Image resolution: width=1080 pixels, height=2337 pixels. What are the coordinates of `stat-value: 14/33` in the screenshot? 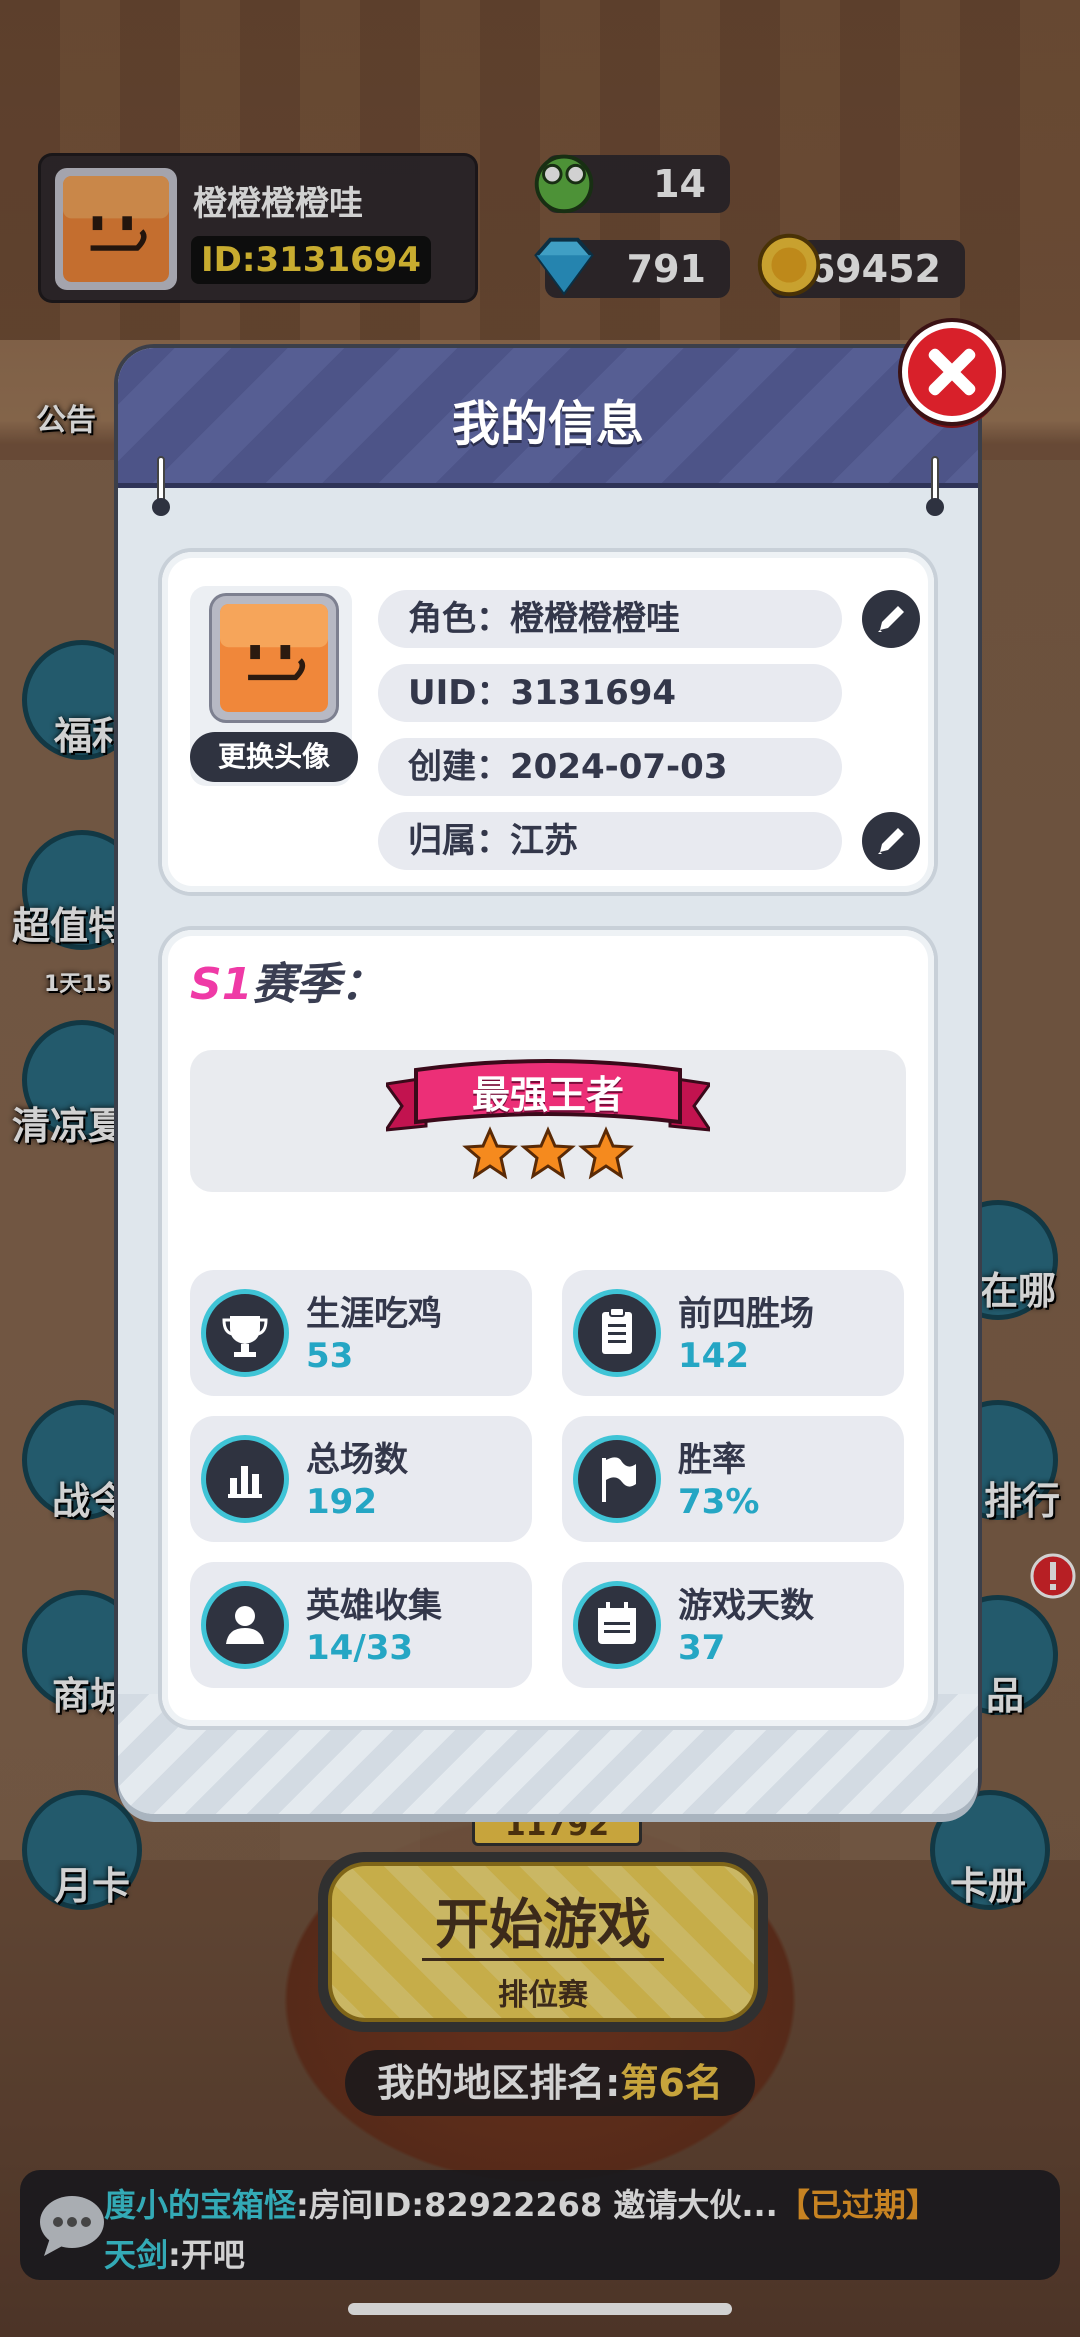 It's located at (360, 1648).